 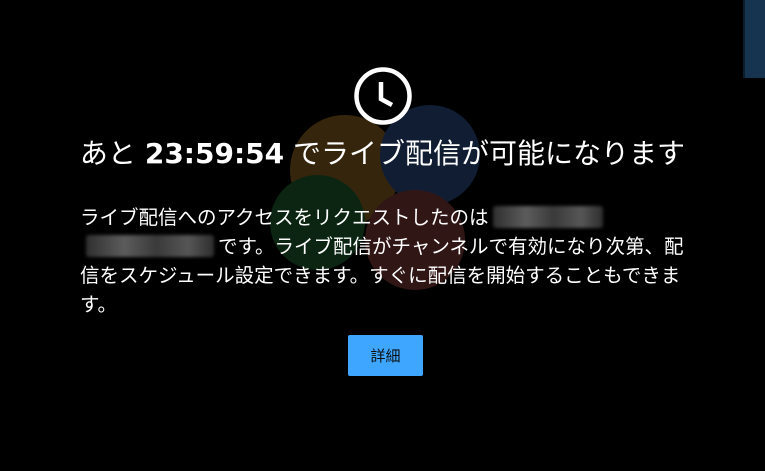 I want to click on background-scrollbar, so click(x=754, y=39).